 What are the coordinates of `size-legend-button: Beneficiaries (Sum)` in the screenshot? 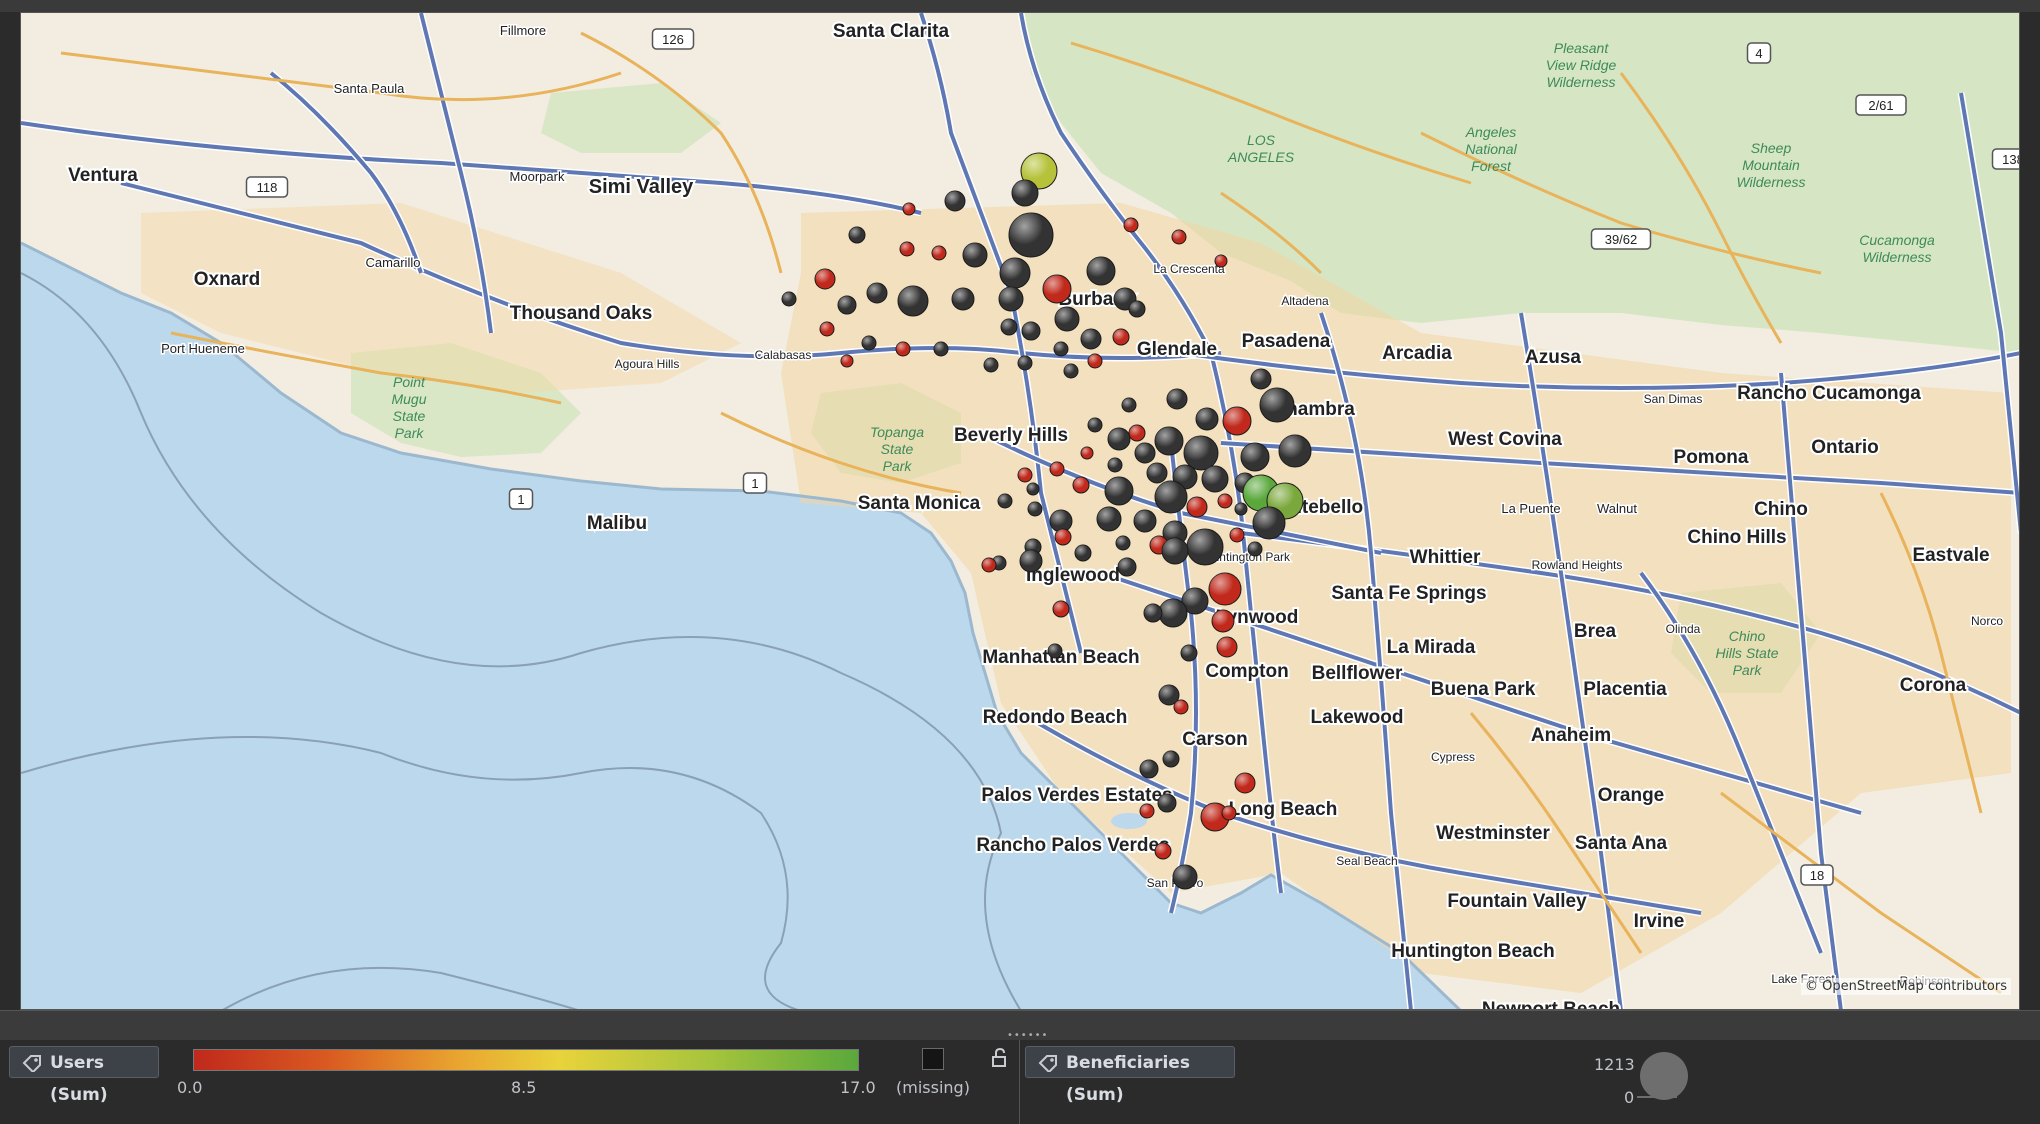 It's located at (1130, 1075).